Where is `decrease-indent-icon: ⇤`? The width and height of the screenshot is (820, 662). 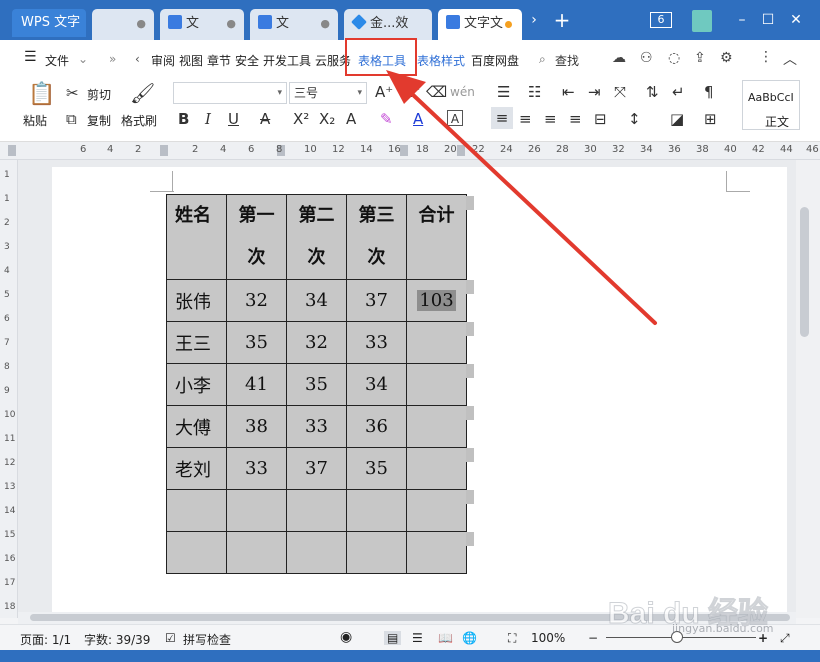 decrease-indent-icon: ⇤ is located at coordinates (568, 92).